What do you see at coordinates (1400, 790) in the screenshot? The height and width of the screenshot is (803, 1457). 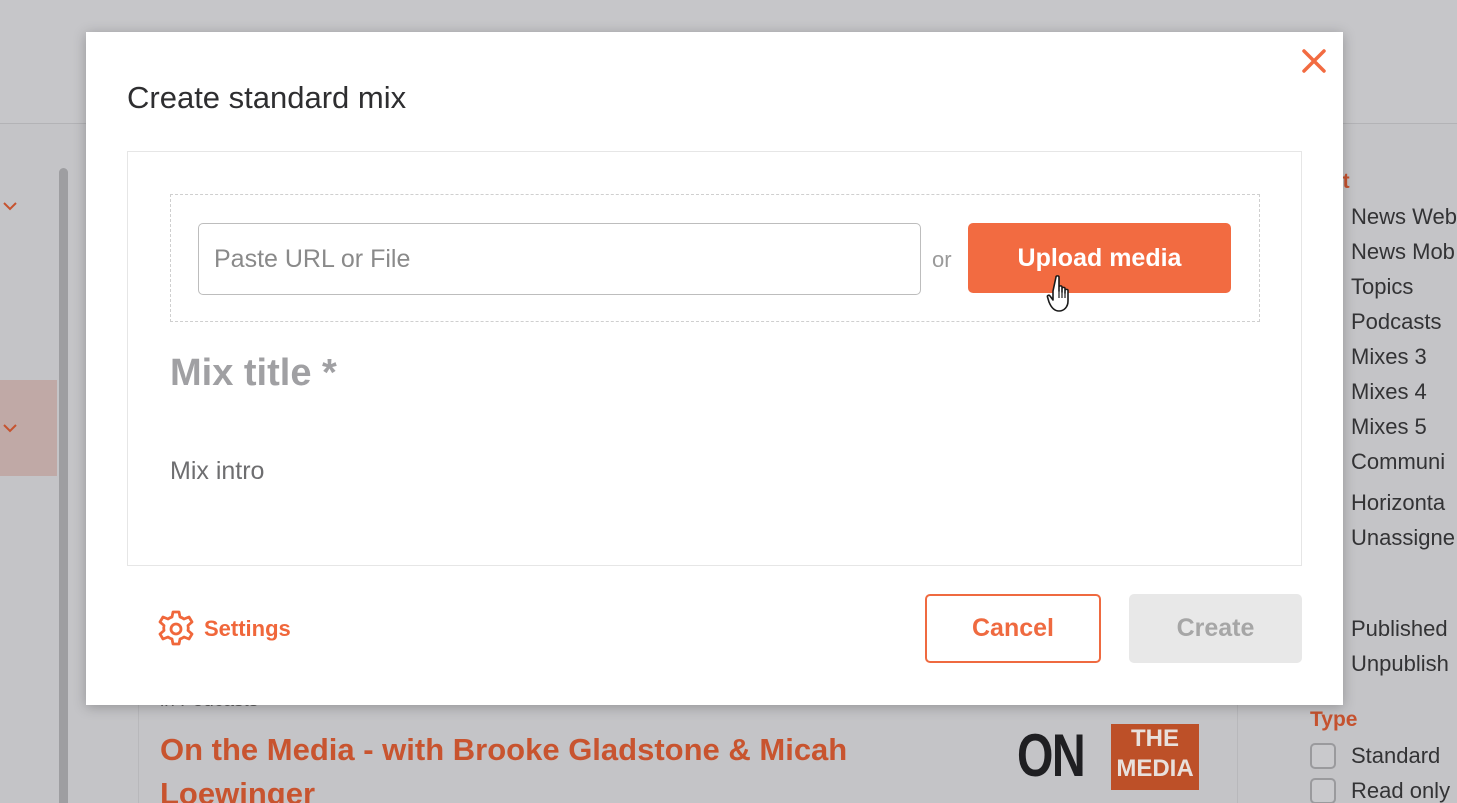 I see `type-read-only-label: Read only` at bounding box center [1400, 790].